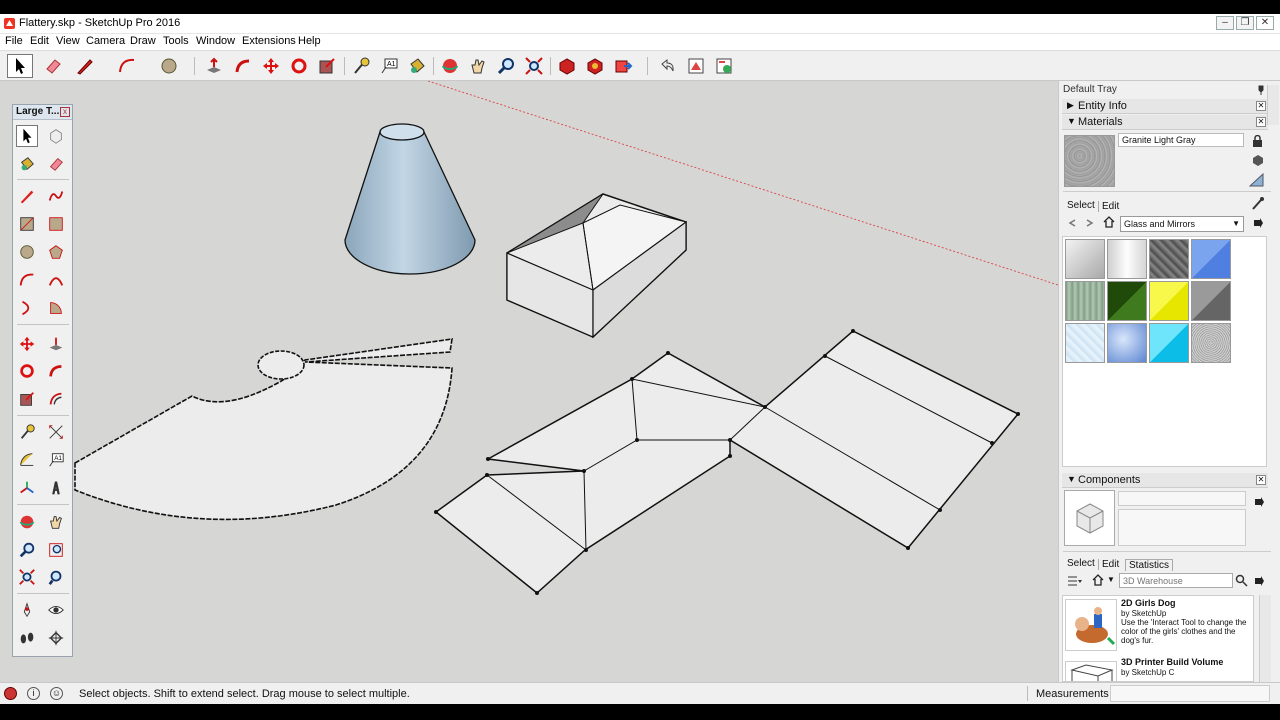 The height and width of the screenshot is (720, 1280). What do you see at coordinates (623, 66) in the screenshot?
I see `send-to-layout-button` at bounding box center [623, 66].